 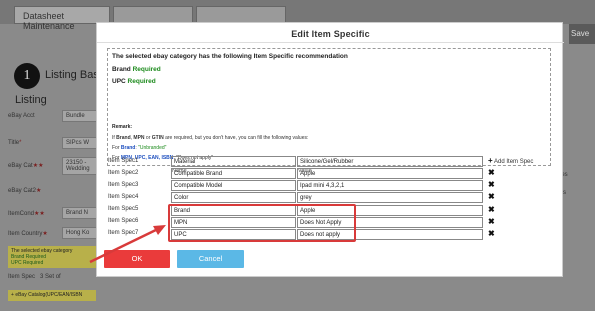 I want to click on annotation-arrow, so click(x=127, y=244).